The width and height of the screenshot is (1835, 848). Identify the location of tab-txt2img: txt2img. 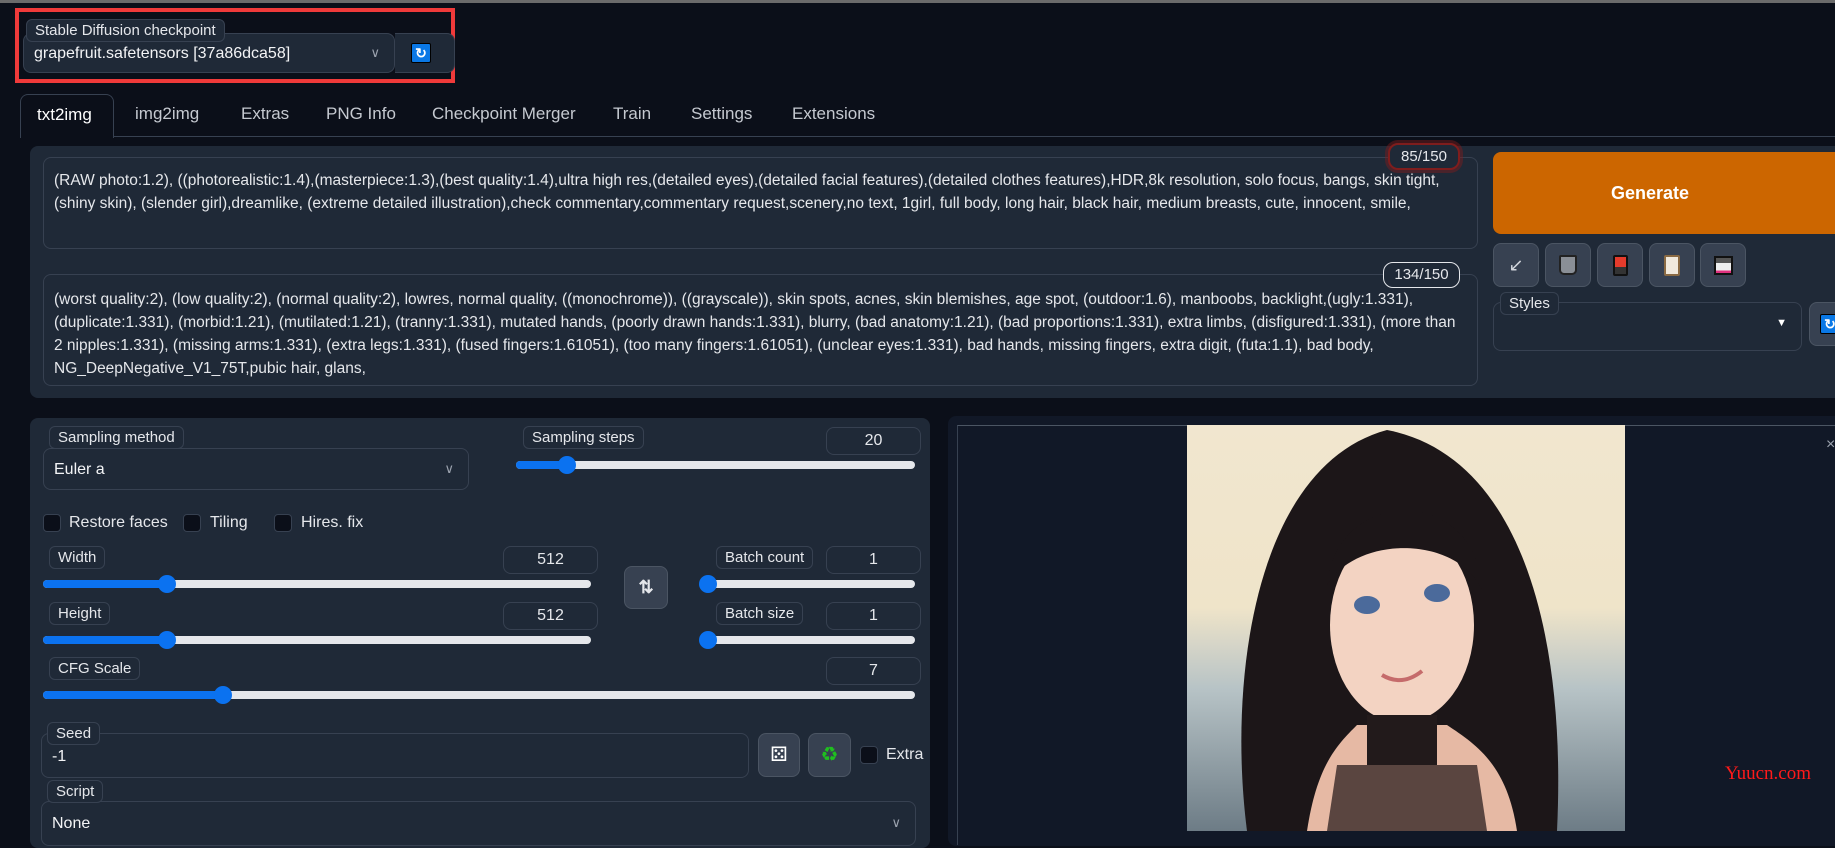
(67, 116).